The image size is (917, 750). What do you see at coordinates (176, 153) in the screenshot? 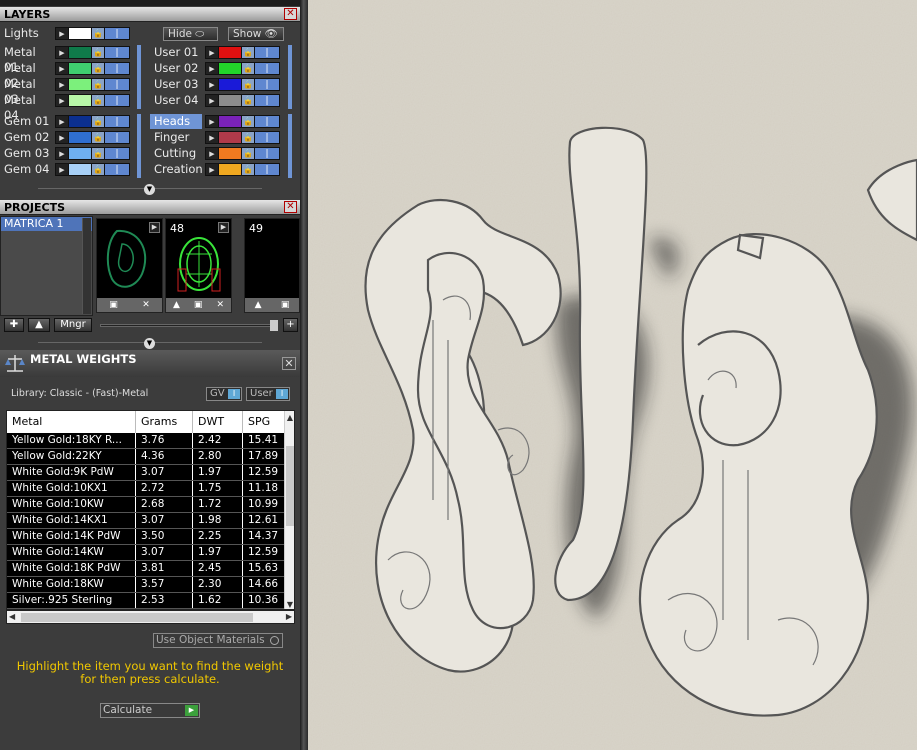
I see `layer-name: Cutting` at bounding box center [176, 153].